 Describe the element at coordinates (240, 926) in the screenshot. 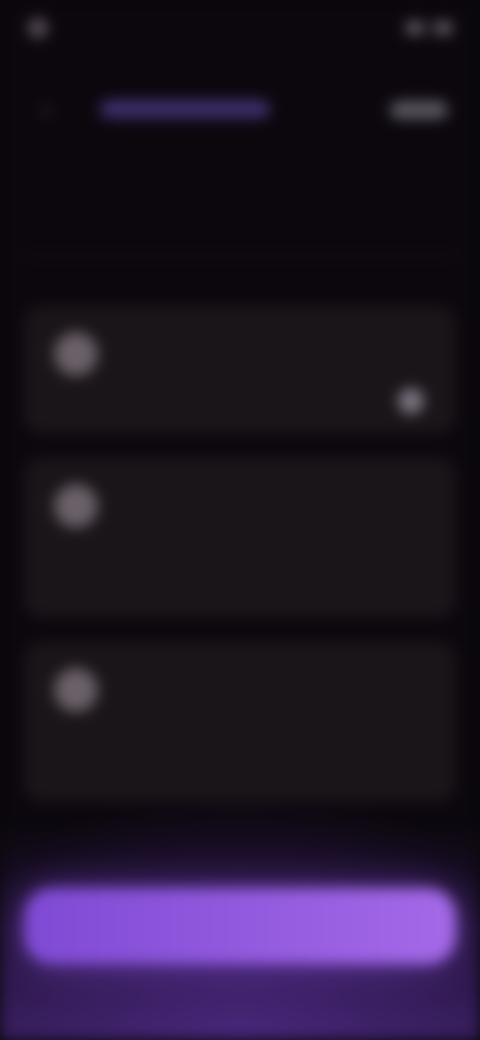

I see `continue-button` at that location.